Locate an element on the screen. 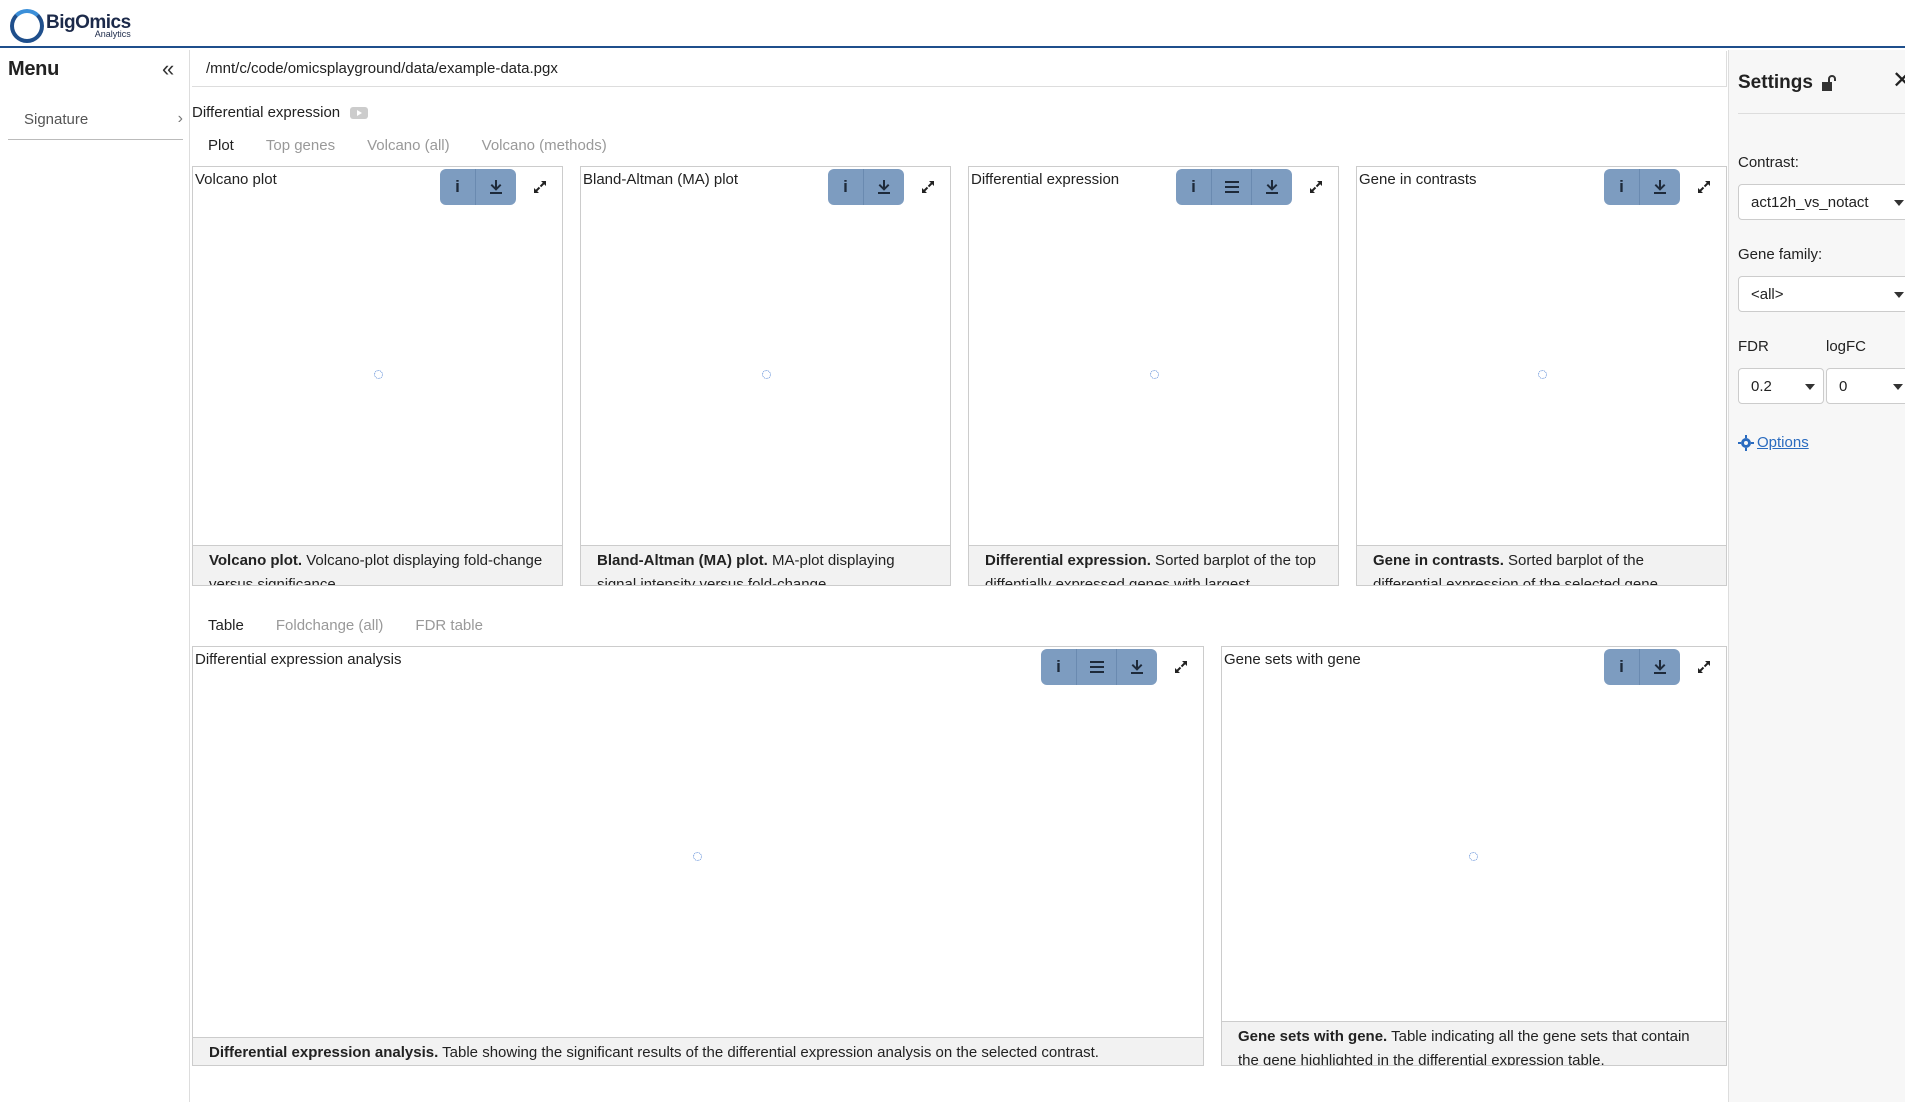 This screenshot has width=1905, height=1102. sidebar-item-signature: Signature › is located at coordinates (95, 120).